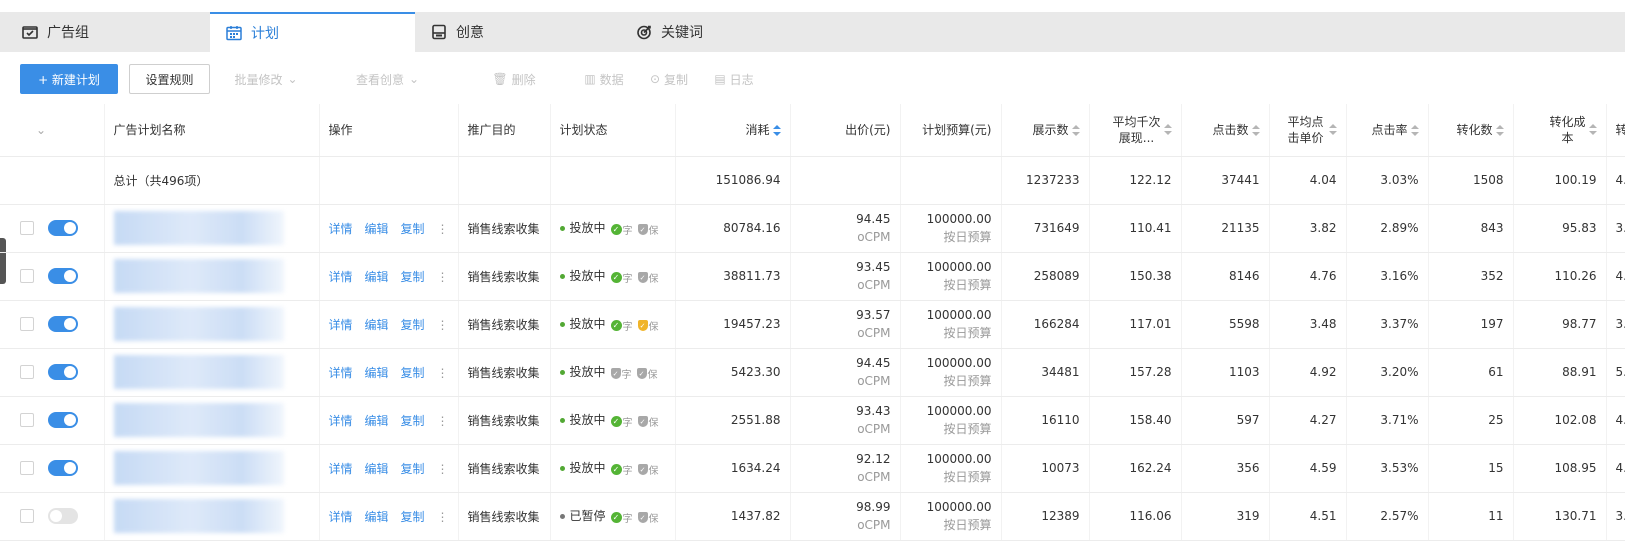  I want to click on new-plan-button: + 新建计划, so click(69, 79).